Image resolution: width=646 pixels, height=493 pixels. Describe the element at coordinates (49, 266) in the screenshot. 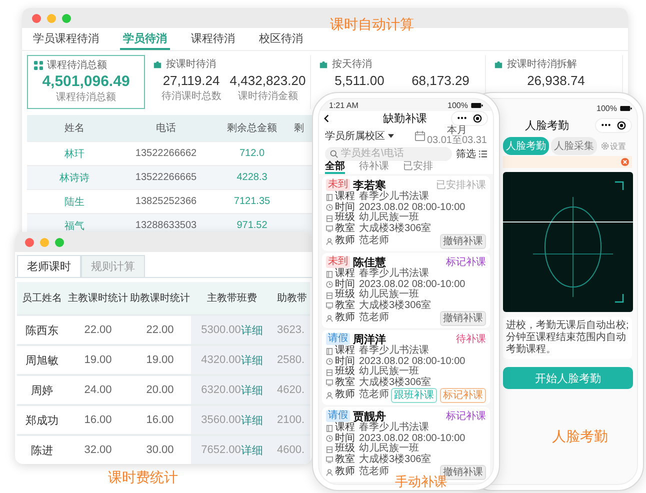

I see `tab: 老师课时` at that location.